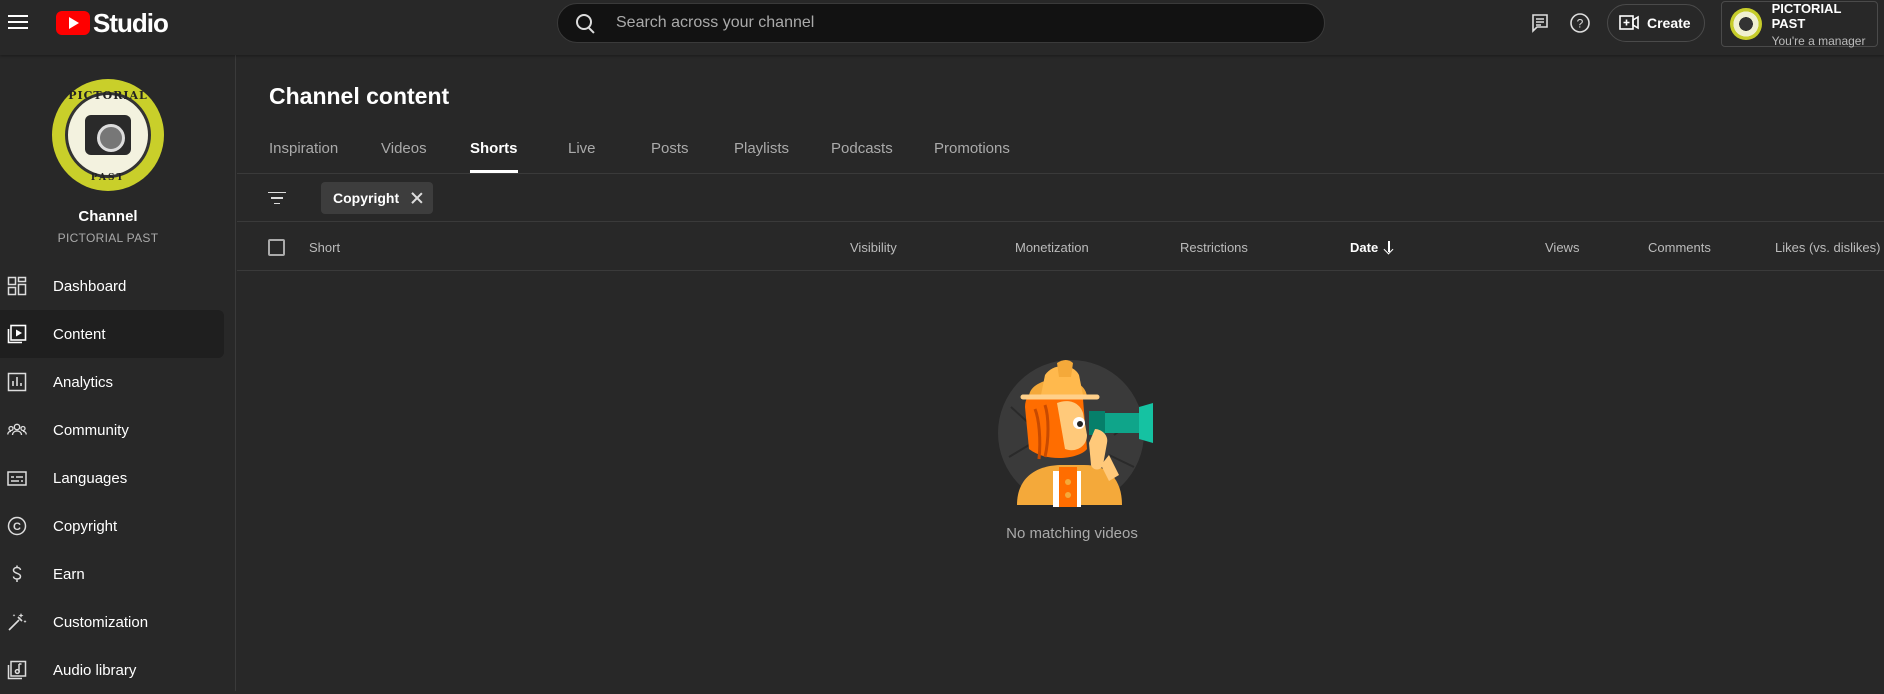 The height and width of the screenshot is (694, 1884). I want to click on empty-state-message: No matching videos, so click(1072, 533).